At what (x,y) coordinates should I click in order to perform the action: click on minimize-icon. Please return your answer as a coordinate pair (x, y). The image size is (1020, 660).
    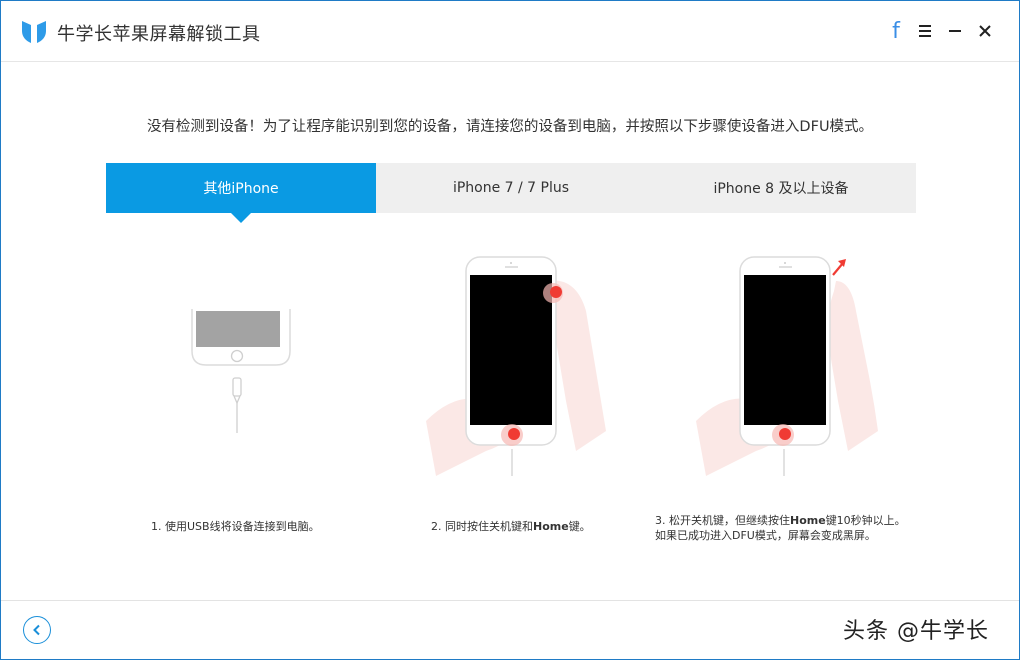
    Looking at the image, I should click on (955, 31).